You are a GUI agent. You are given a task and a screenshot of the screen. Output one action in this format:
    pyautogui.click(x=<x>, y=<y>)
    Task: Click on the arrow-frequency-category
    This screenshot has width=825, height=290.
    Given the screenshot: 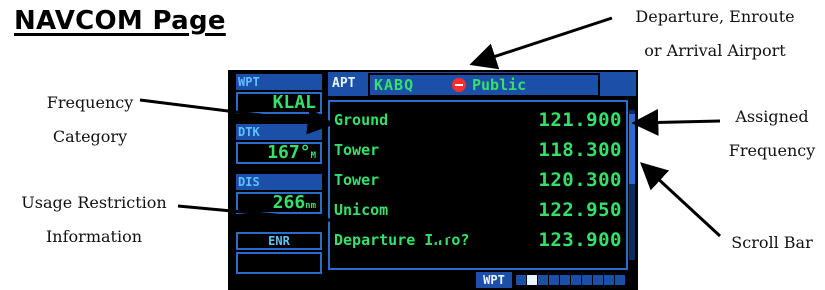 What is the action you would take?
    pyautogui.click(x=237, y=116)
    